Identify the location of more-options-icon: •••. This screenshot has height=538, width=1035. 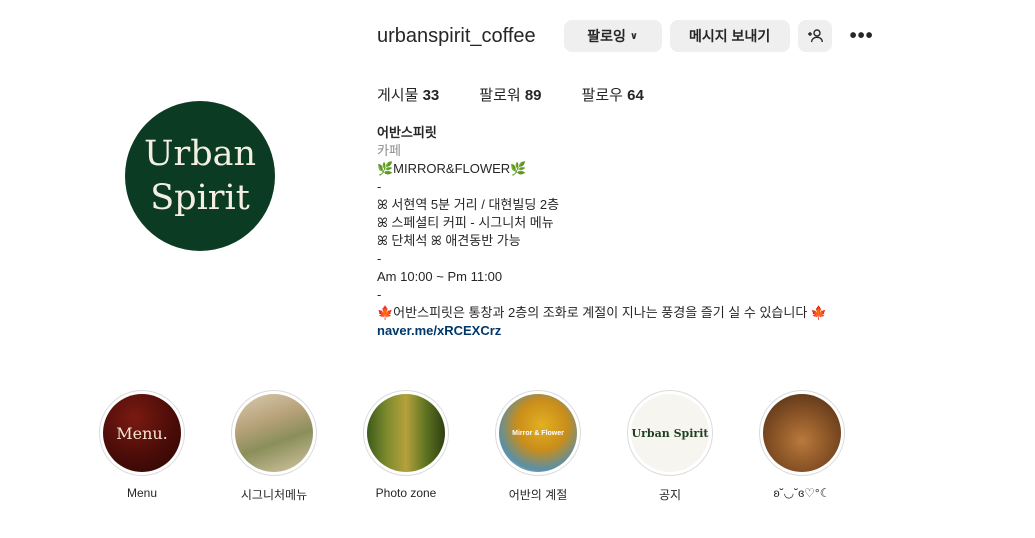
(862, 36).